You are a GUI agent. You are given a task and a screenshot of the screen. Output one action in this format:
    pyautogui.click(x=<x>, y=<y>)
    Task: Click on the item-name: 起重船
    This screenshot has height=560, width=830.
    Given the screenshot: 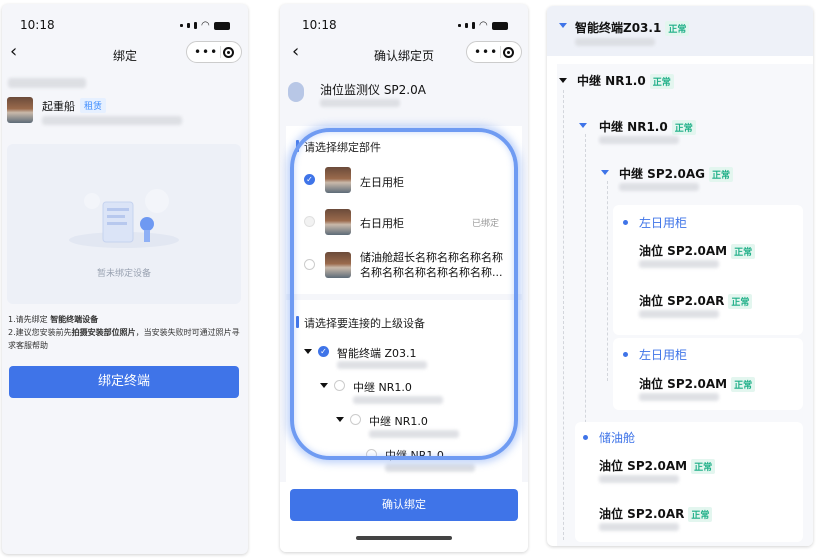 What is the action you would take?
    pyautogui.click(x=58, y=106)
    